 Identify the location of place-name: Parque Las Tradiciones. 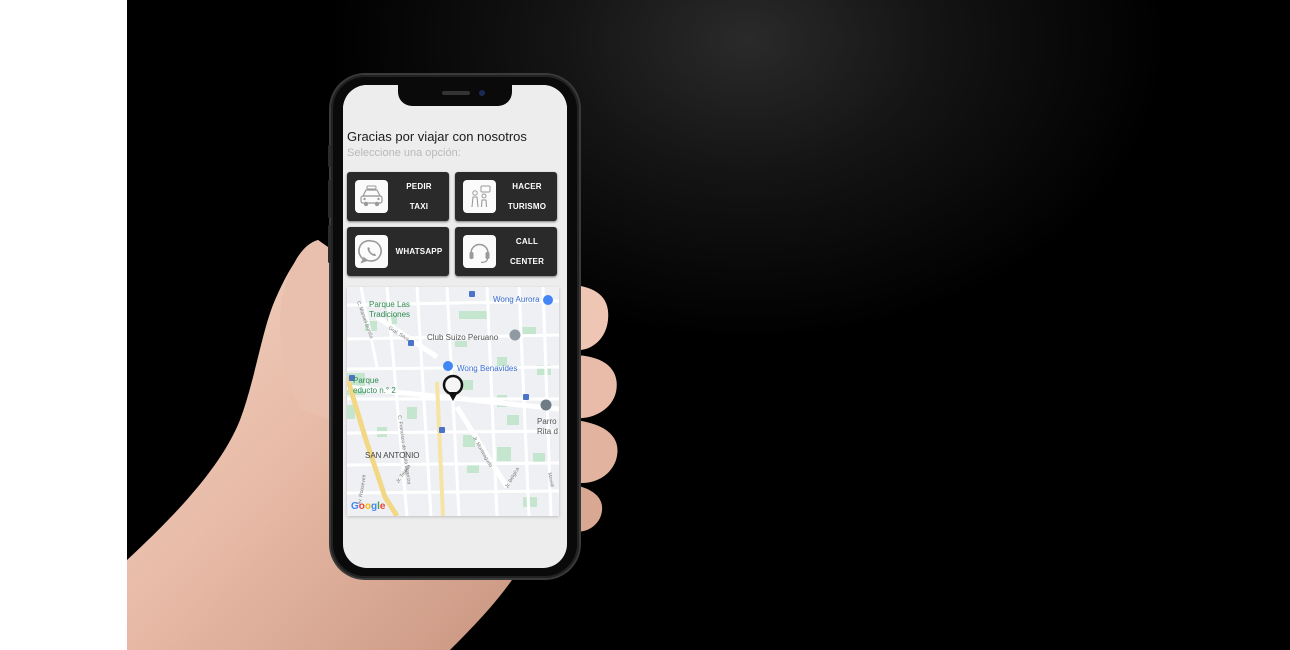
(390, 309).